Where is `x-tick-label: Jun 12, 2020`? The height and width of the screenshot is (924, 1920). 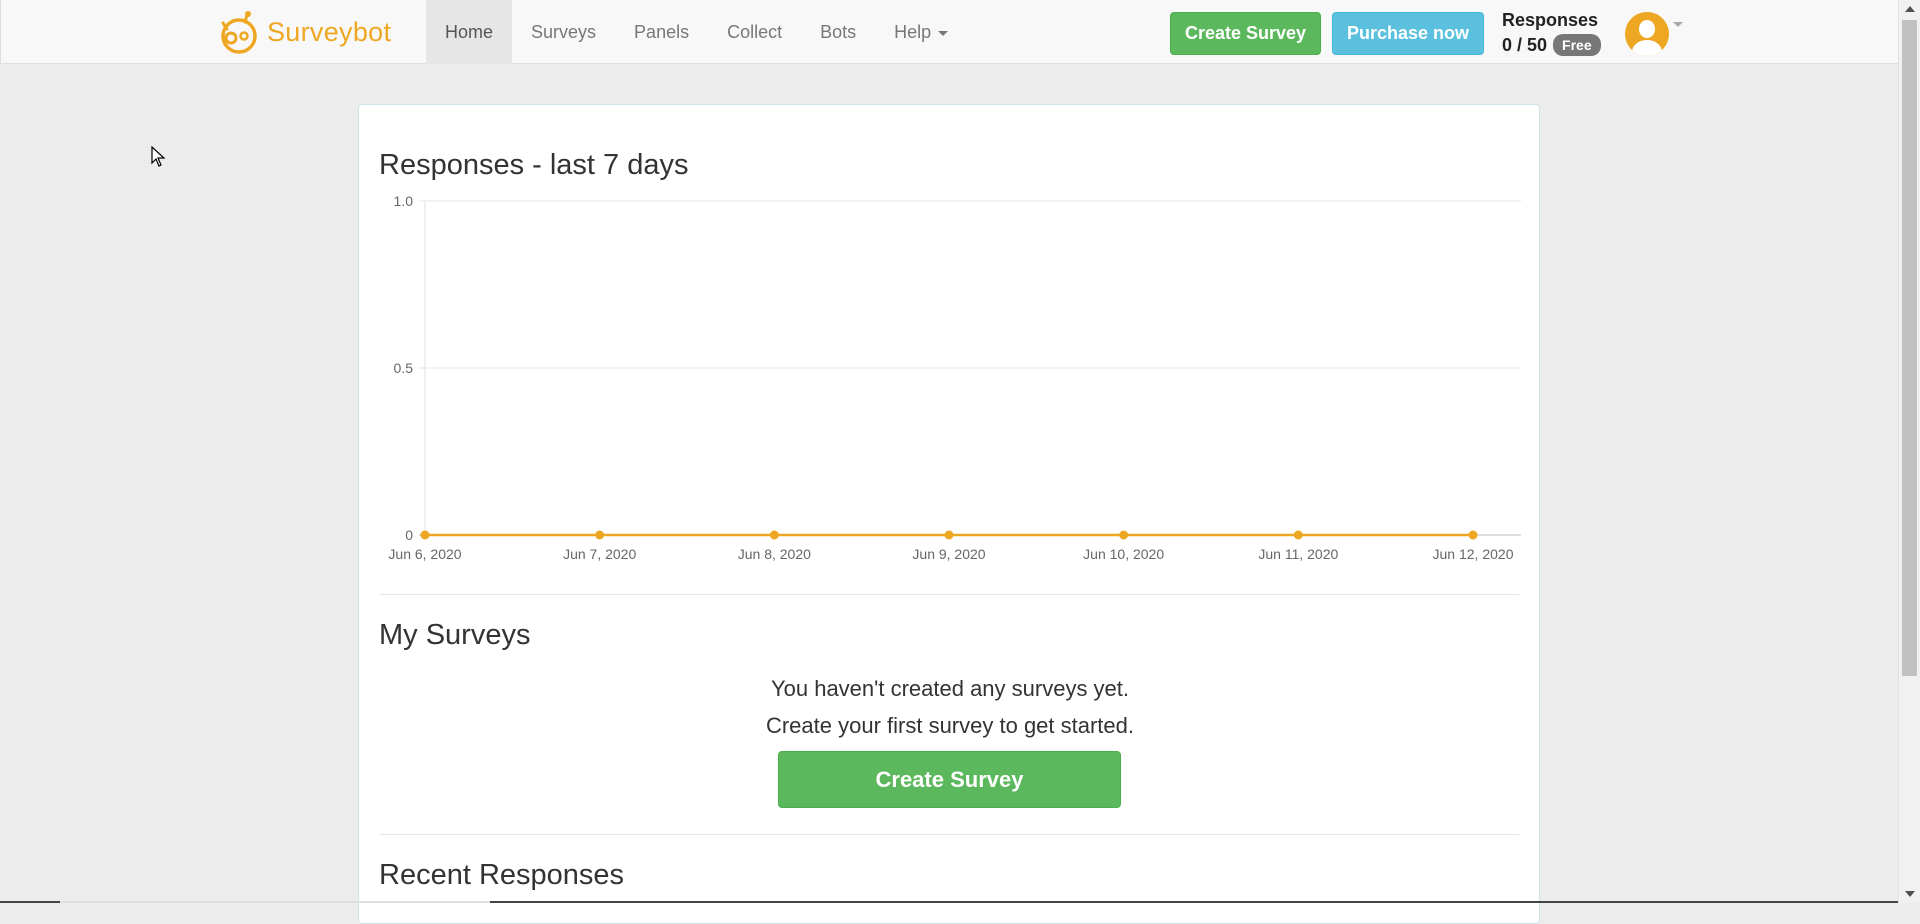 x-tick-label: Jun 12, 2020 is located at coordinates (1473, 554).